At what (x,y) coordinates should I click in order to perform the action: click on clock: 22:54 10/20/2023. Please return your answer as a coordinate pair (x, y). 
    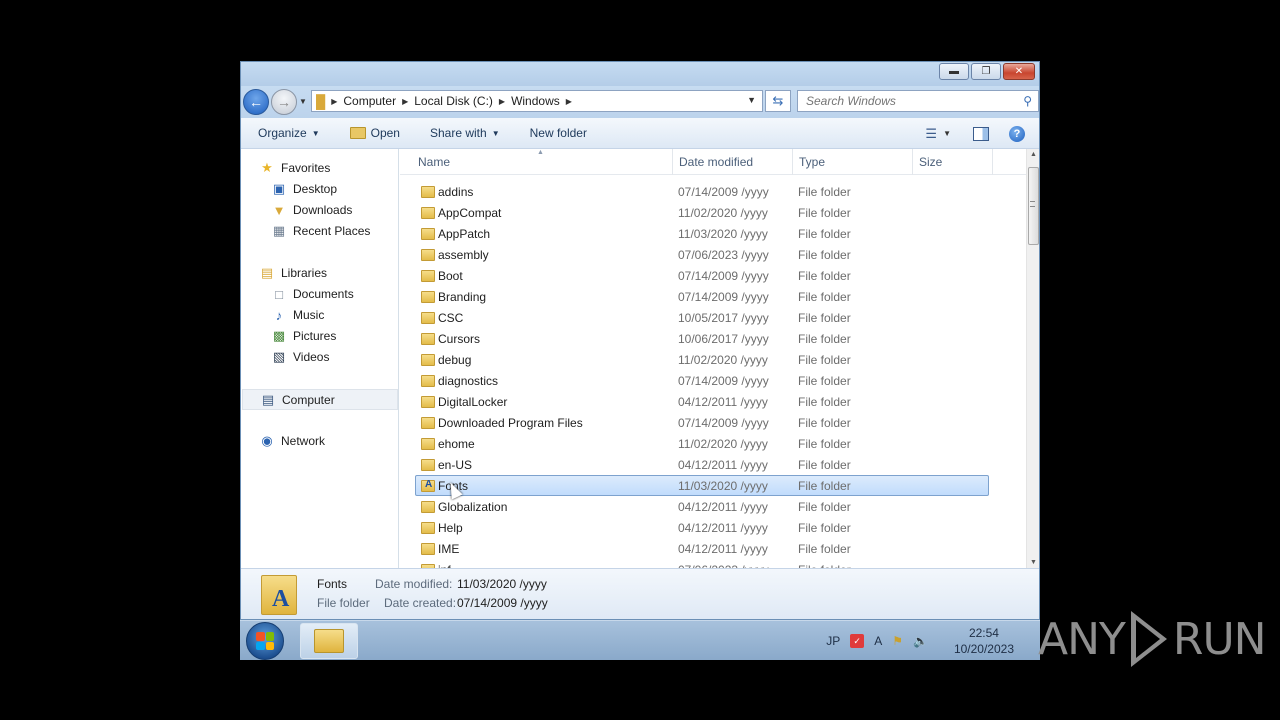
    Looking at the image, I should click on (984, 641).